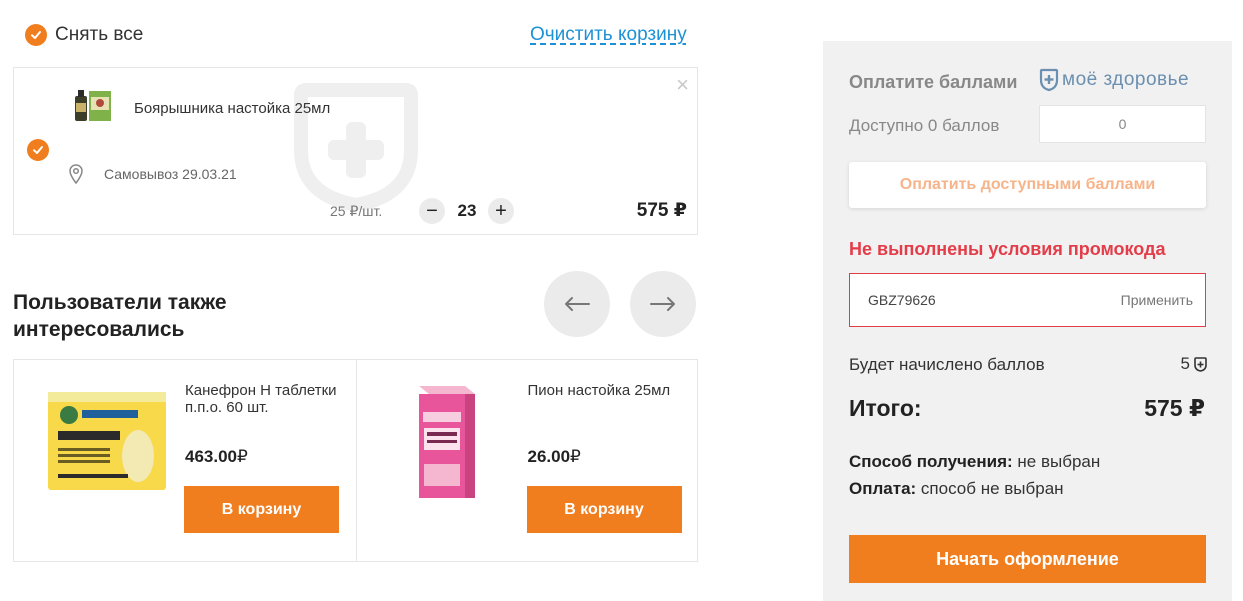  I want to click on remove-item-close-icon: ×, so click(682, 85).